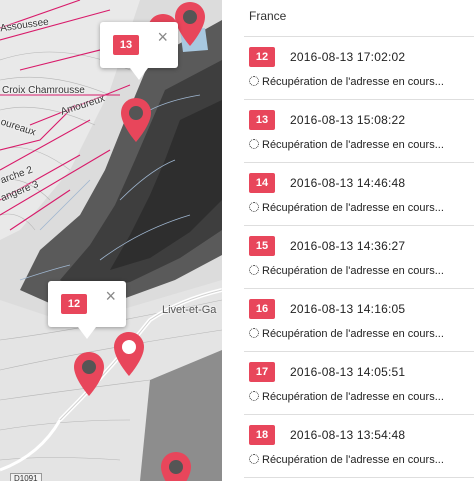 The width and height of the screenshot is (474, 481). Describe the element at coordinates (348, 309) in the screenshot. I see `entry-datetime: 2016-08-13 14:16:05` at that location.